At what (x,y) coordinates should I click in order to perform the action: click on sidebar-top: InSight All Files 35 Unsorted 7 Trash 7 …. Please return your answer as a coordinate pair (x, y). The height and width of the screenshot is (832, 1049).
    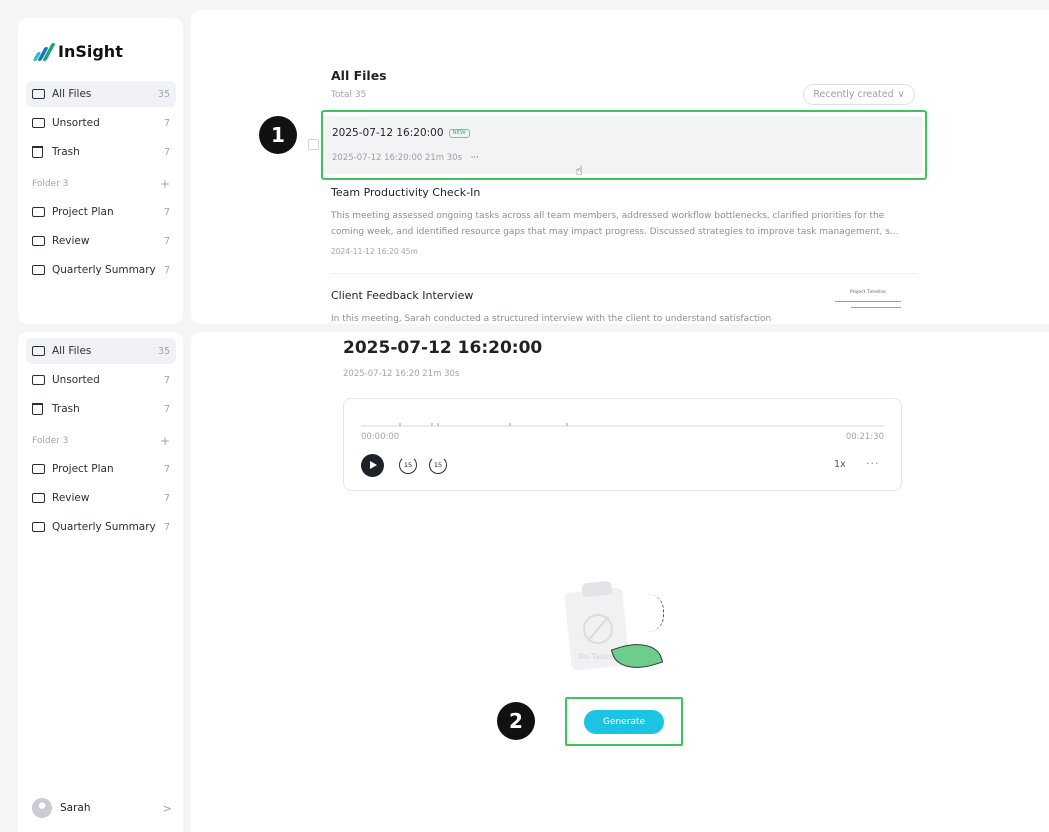
    Looking at the image, I should click on (100, 171).